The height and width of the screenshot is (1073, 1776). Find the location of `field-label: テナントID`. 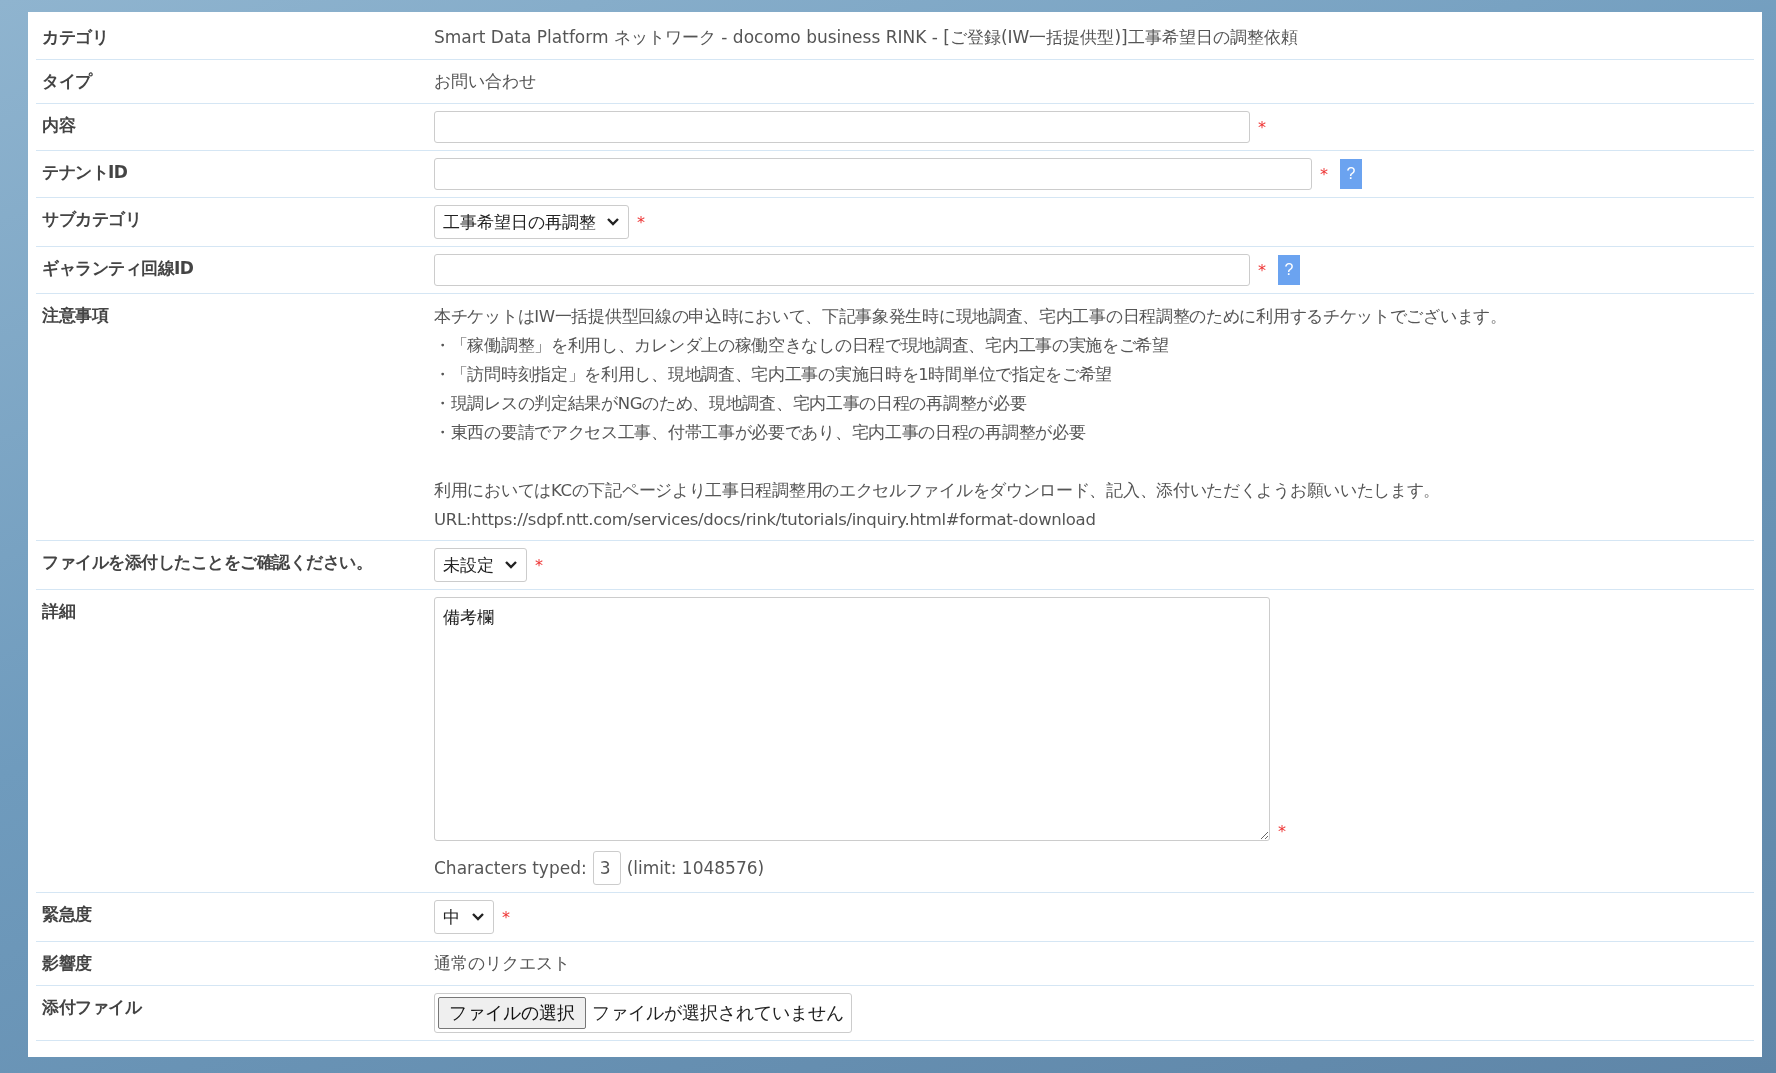

field-label: テナントID is located at coordinates (85, 172).